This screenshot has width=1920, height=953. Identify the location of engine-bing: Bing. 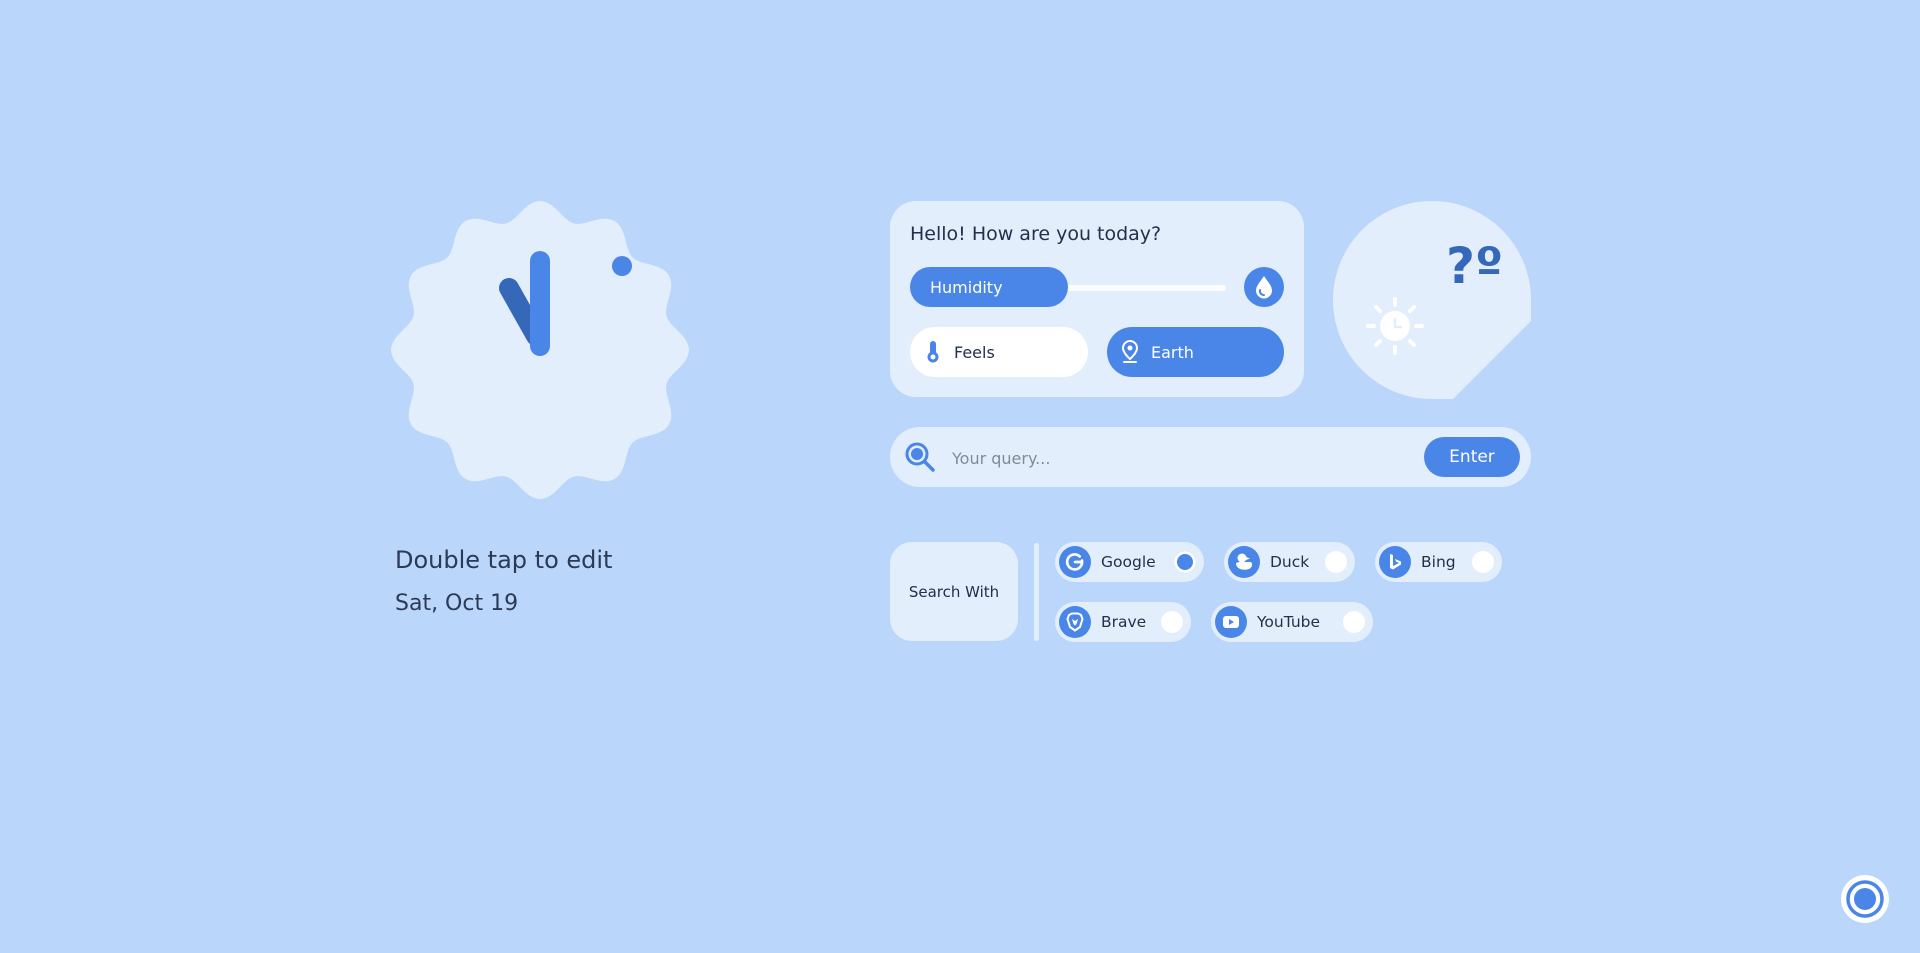
(1438, 562).